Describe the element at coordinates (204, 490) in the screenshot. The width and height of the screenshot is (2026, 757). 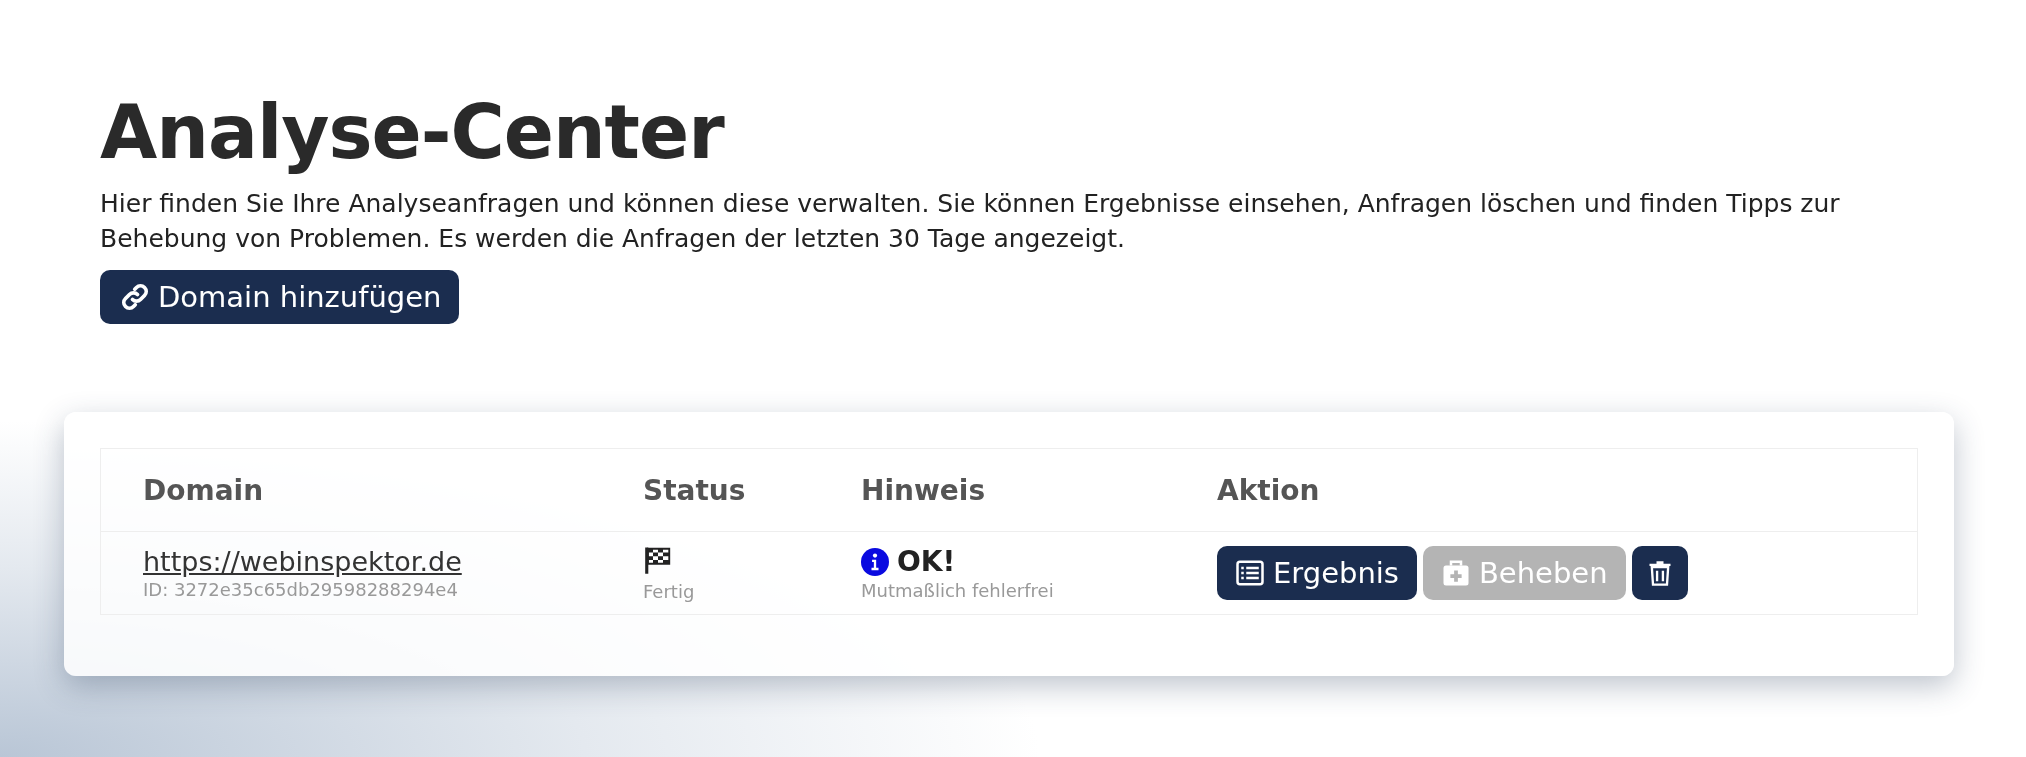
I see `column-header: Domain` at that location.